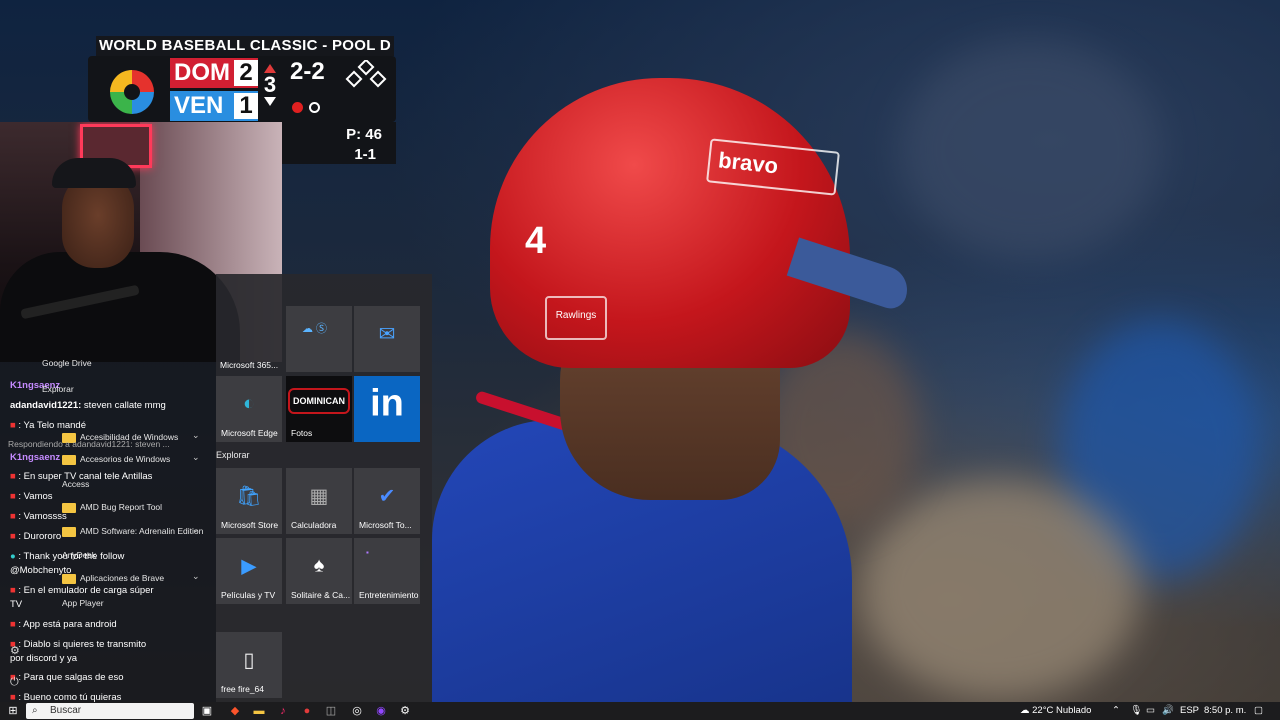 The height and width of the screenshot is (720, 1280). Describe the element at coordinates (249, 660) in the screenshot. I see `file-icon: ▯` at that location.